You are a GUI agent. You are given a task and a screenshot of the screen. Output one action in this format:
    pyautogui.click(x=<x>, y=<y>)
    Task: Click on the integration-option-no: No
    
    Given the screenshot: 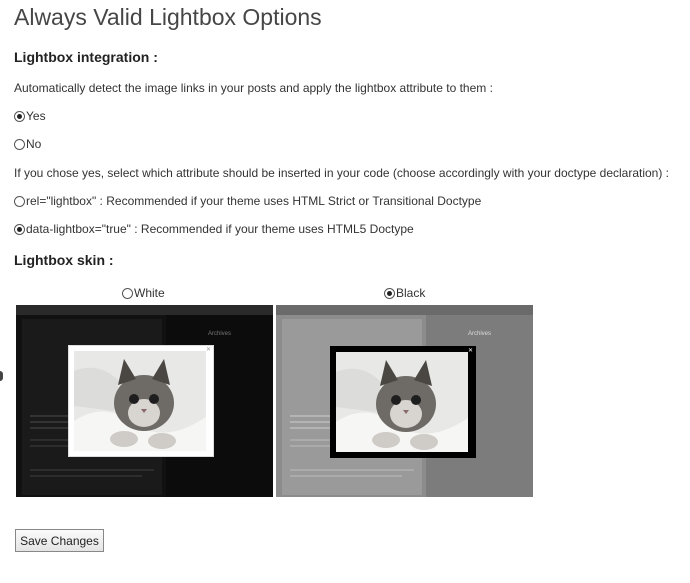 What is the action you would take?
    pyautogui.click(x=27, y=144)
    